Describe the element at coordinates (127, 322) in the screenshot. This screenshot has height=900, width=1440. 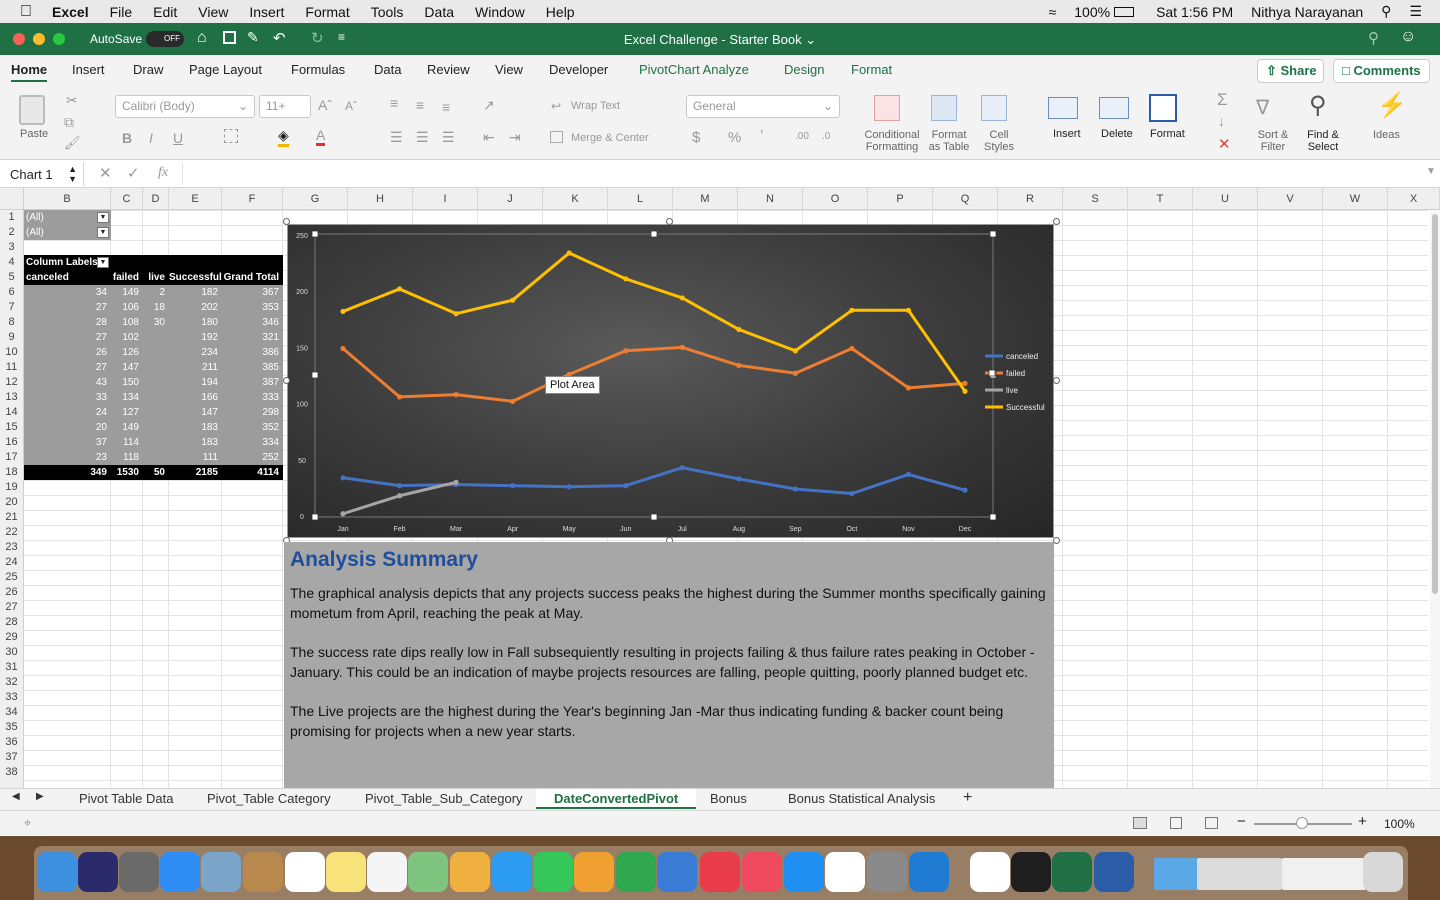
I see `pivot-cell: 108` at that location.